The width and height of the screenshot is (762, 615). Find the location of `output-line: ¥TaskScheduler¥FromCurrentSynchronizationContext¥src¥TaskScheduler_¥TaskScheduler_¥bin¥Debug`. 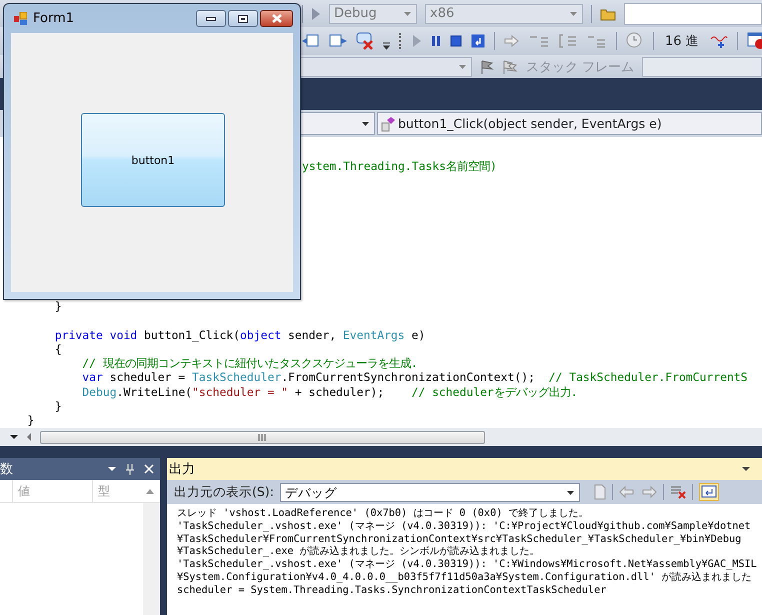

output-line: ¥TaskScheduler¥FromCurrentSynchronizationContext¥src¥TaskScheduler_¥TaskScheduler_¥bin¥Debug is located at coordinates (459, 540).